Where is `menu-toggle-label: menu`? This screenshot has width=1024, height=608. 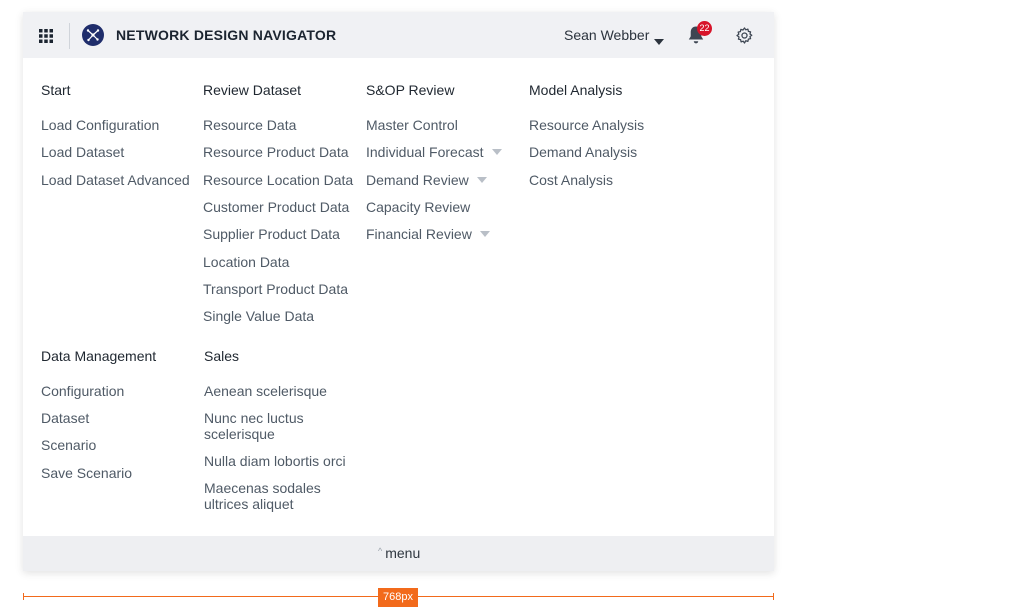
menu-toggle-label: menu is located at coordinates (403, 553).